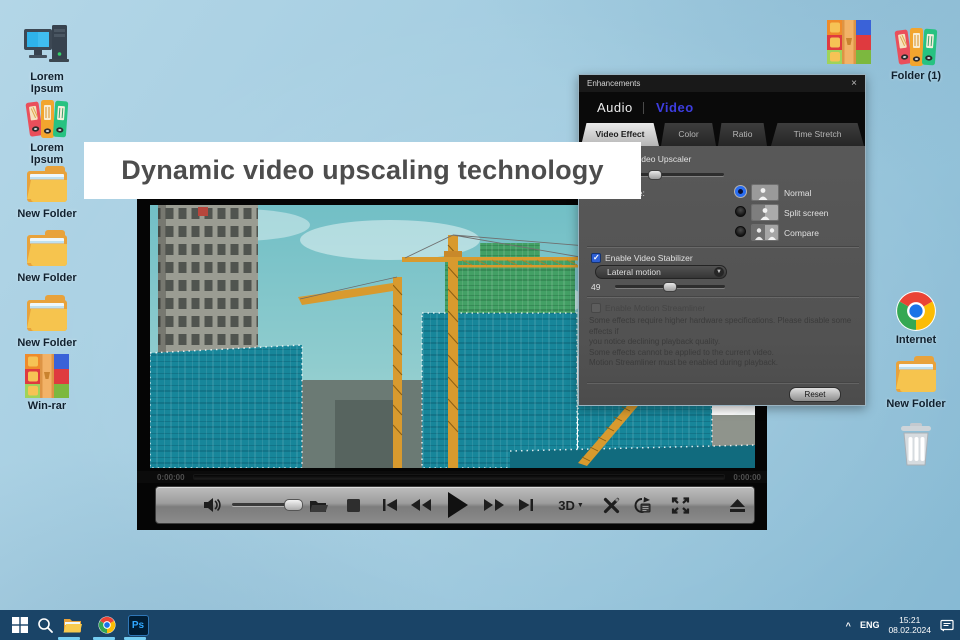 The height and width of the screenshot is (640, 960). I want to click on desktop-icon-label: Win-rar, so click(47, 406).